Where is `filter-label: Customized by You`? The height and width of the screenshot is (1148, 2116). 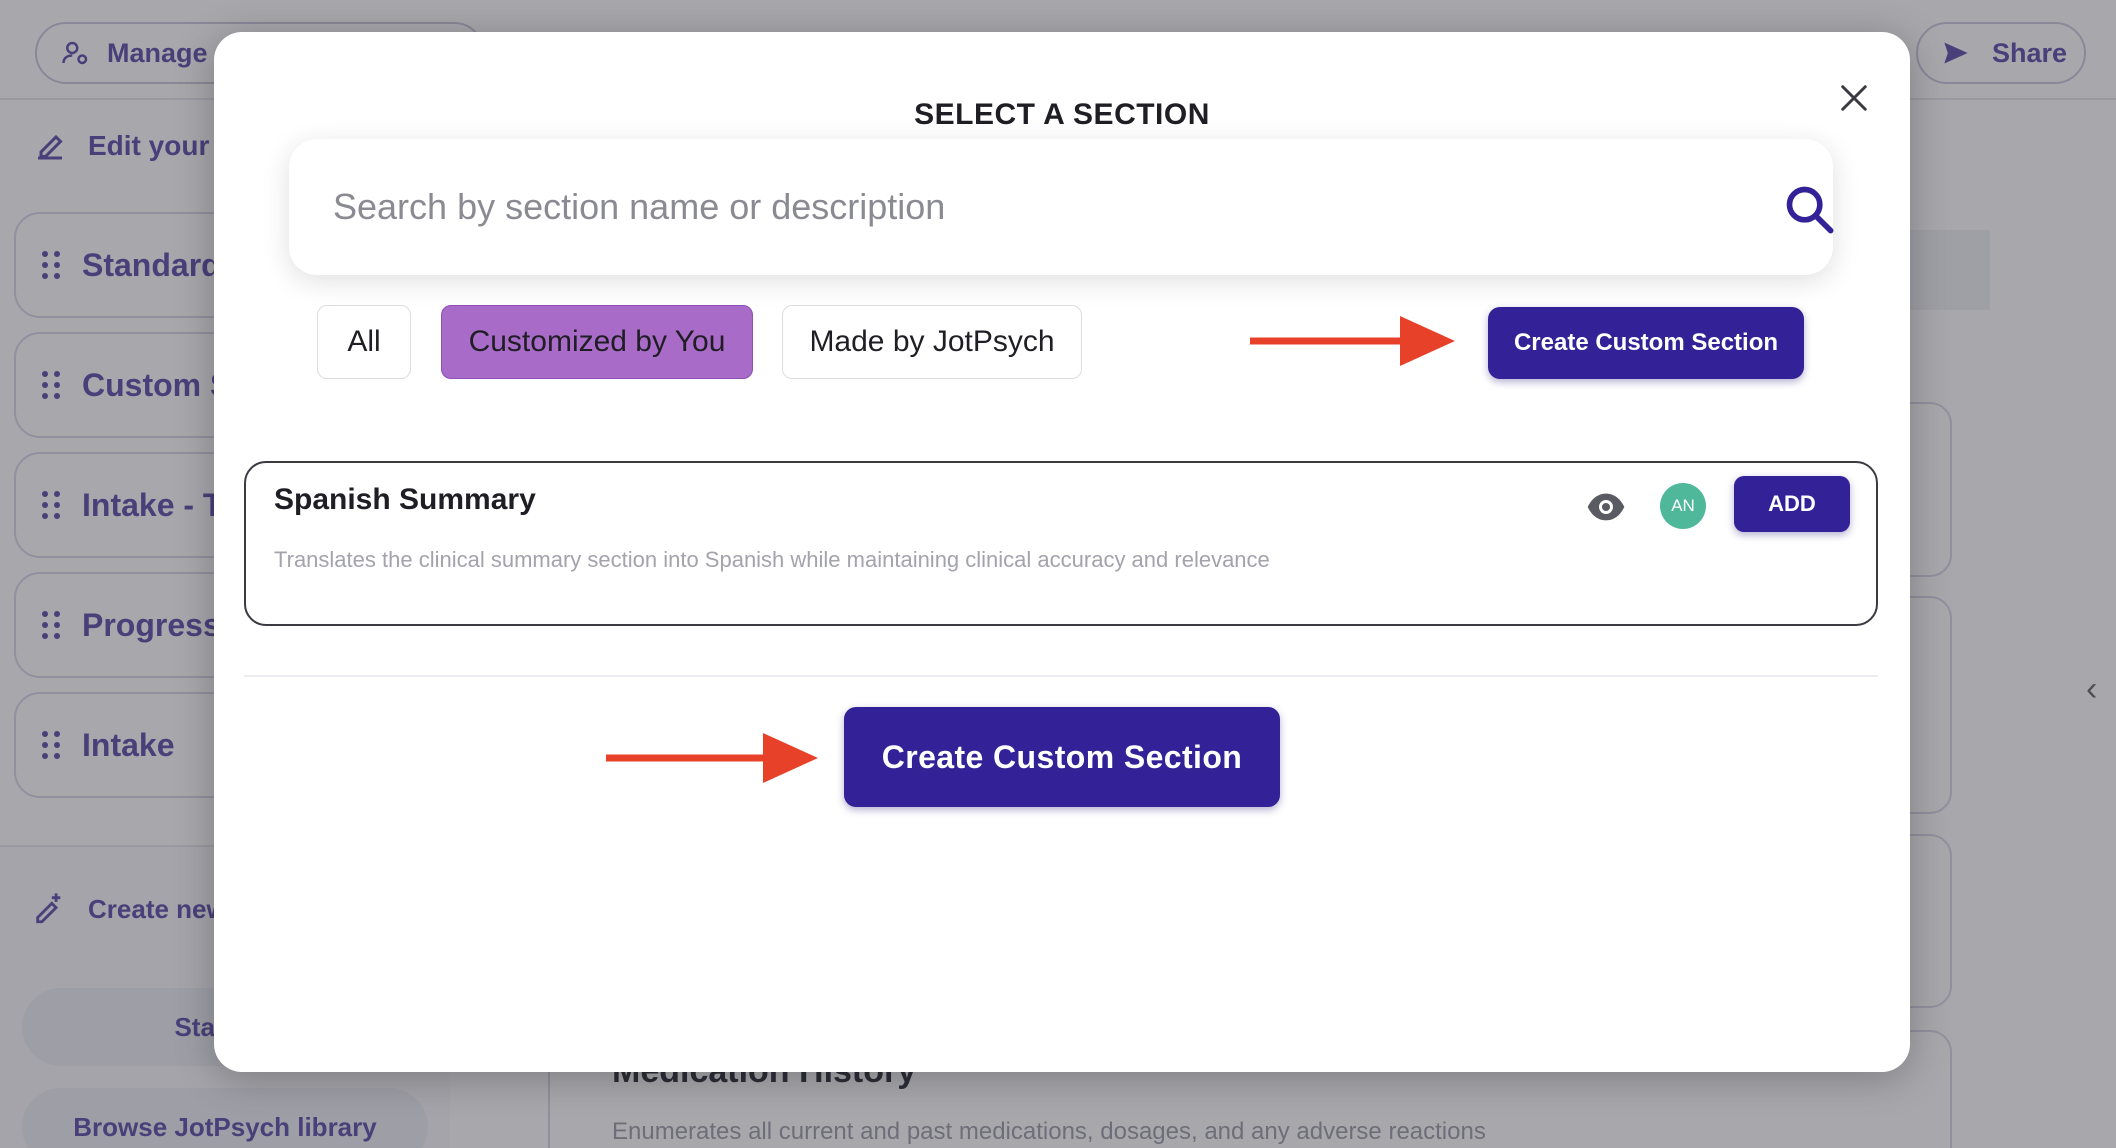 filter-label: Customized by You is located at coordinates (597, 341).